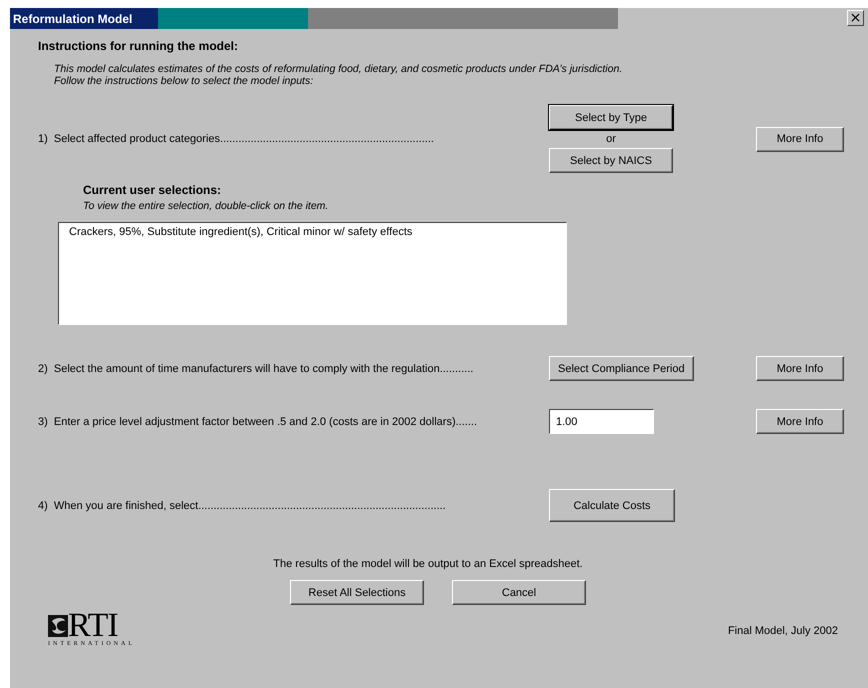 Image resolution: width=868 pixels, height=688 pixels. I want to click on footer-button: Reset All Selections, so click(357, 592).